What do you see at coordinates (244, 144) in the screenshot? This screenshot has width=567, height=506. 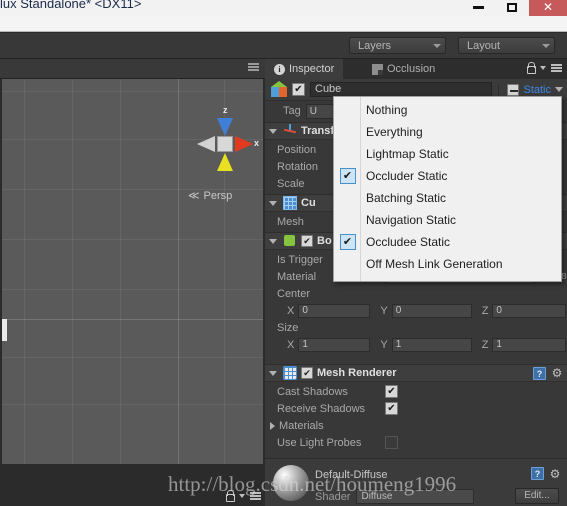 I see `gizmo-axis-x-cone` at bounding box center [244, 144].